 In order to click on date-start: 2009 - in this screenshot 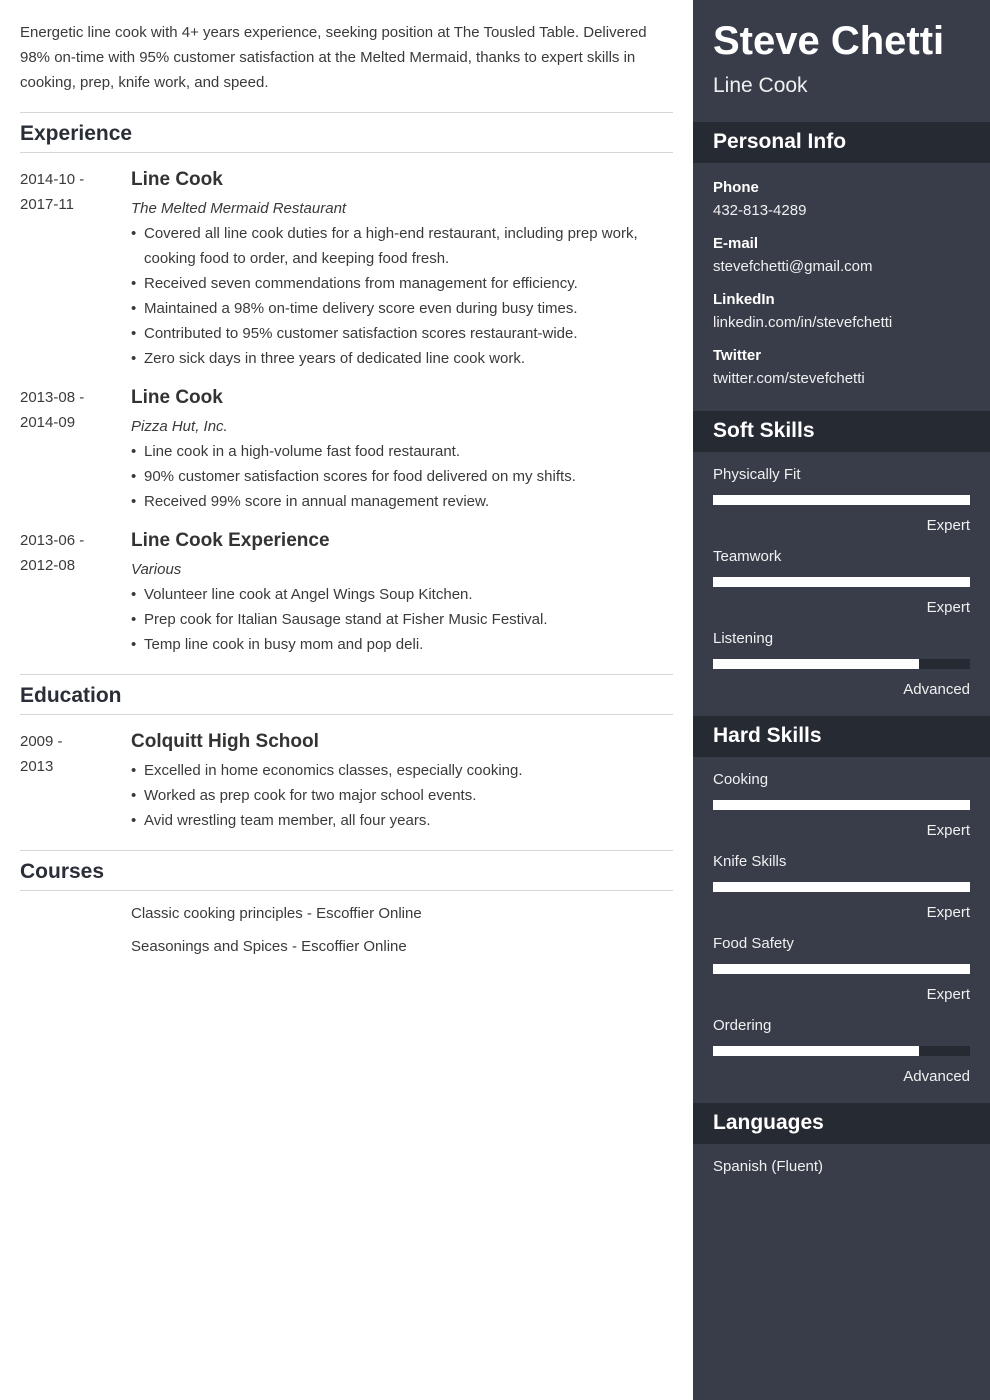, I will do `click(41, 741)`.